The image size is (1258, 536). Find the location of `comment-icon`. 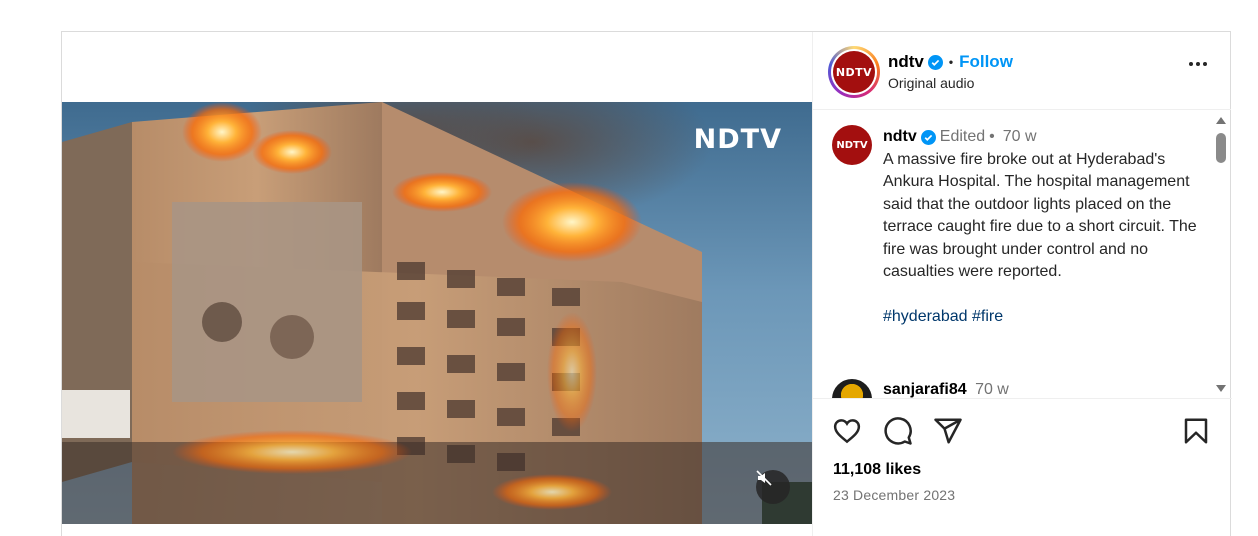

comment-icon is located at coordinates (898, 431).